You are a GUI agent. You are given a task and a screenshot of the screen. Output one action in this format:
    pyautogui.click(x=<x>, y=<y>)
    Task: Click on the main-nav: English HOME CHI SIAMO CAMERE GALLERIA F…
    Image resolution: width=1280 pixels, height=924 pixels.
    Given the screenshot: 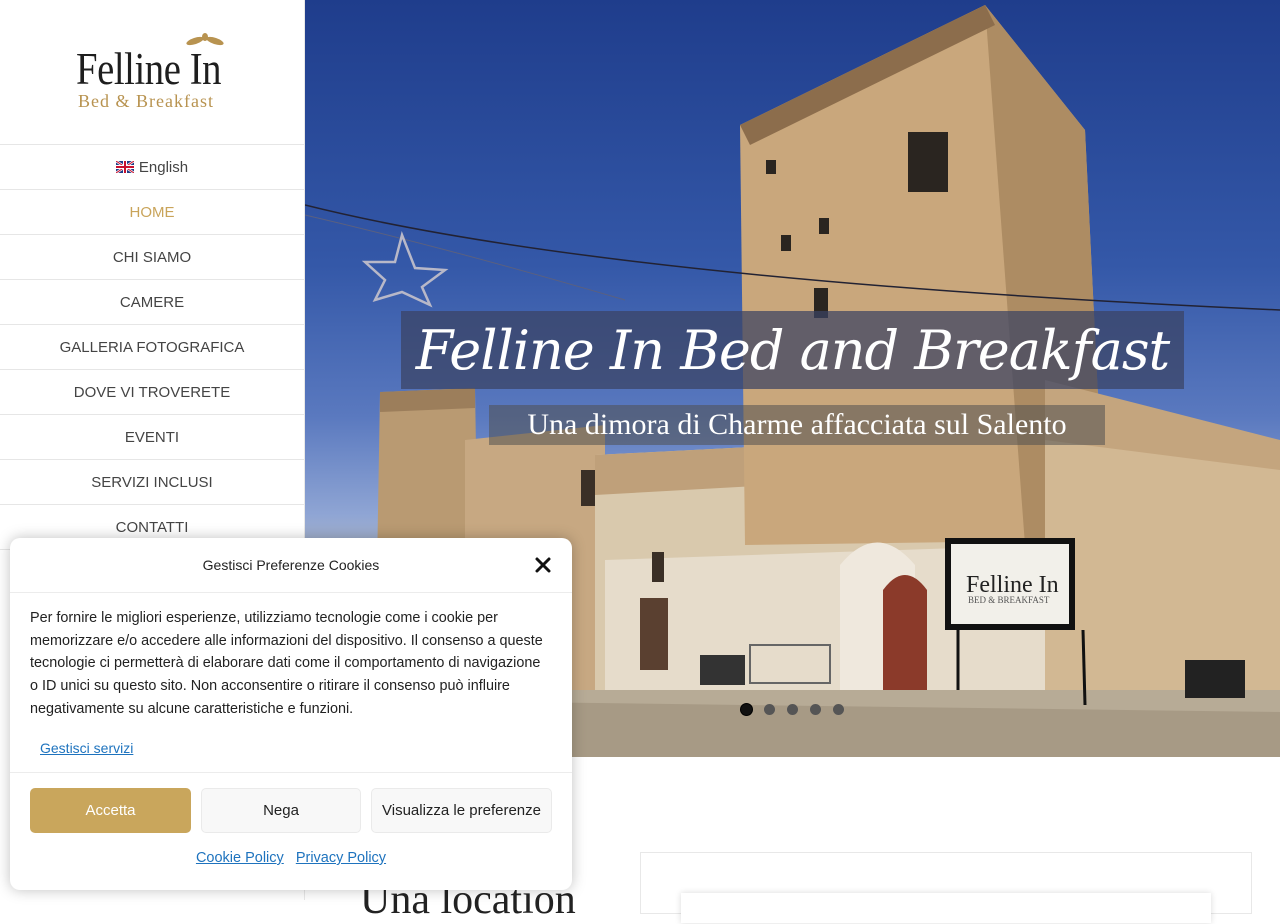 What is the action you would take?
    pyautogui.click(x=152, y=347)
    